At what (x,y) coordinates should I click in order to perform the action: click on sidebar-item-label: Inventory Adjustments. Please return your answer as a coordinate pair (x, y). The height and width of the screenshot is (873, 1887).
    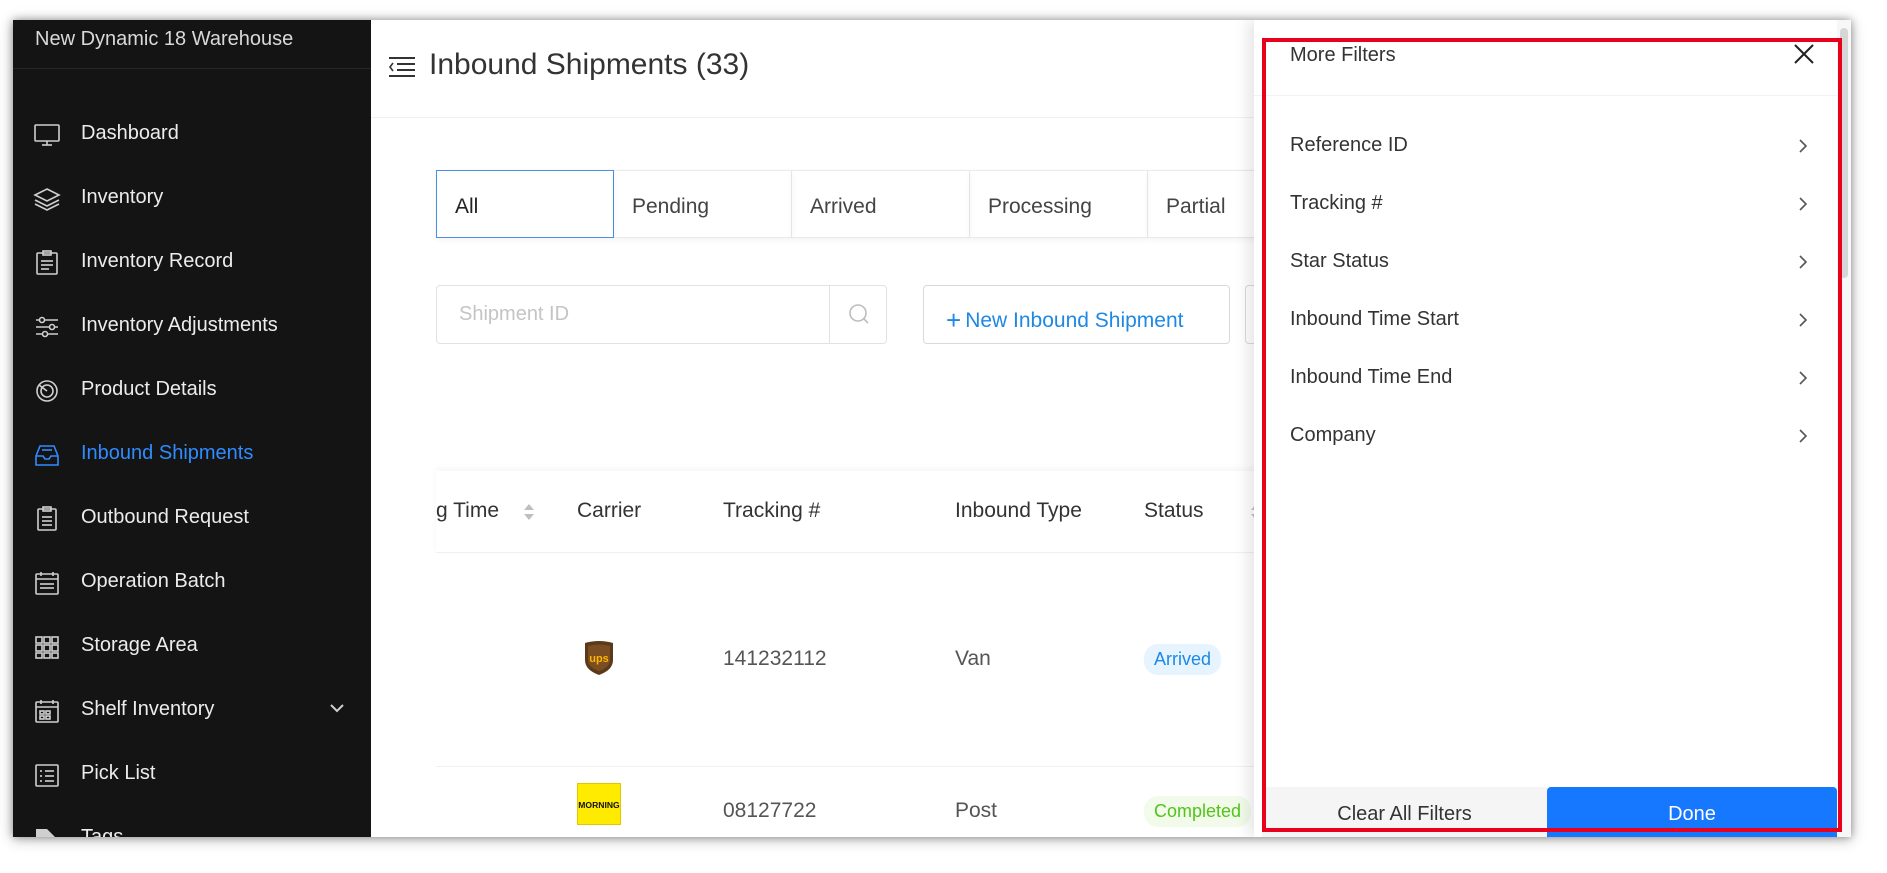
    Looking at the image, I should click on (179, 325).